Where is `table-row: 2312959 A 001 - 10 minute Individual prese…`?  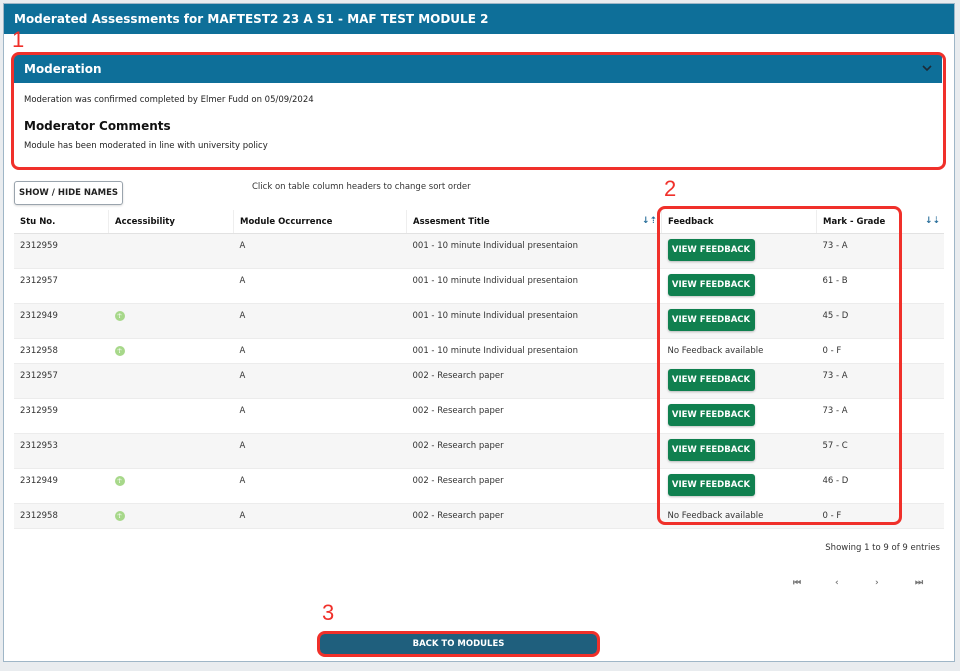 table-row: 2312959 A 001 - 10 minute Individual prese… is located at coordinates (479, 251).